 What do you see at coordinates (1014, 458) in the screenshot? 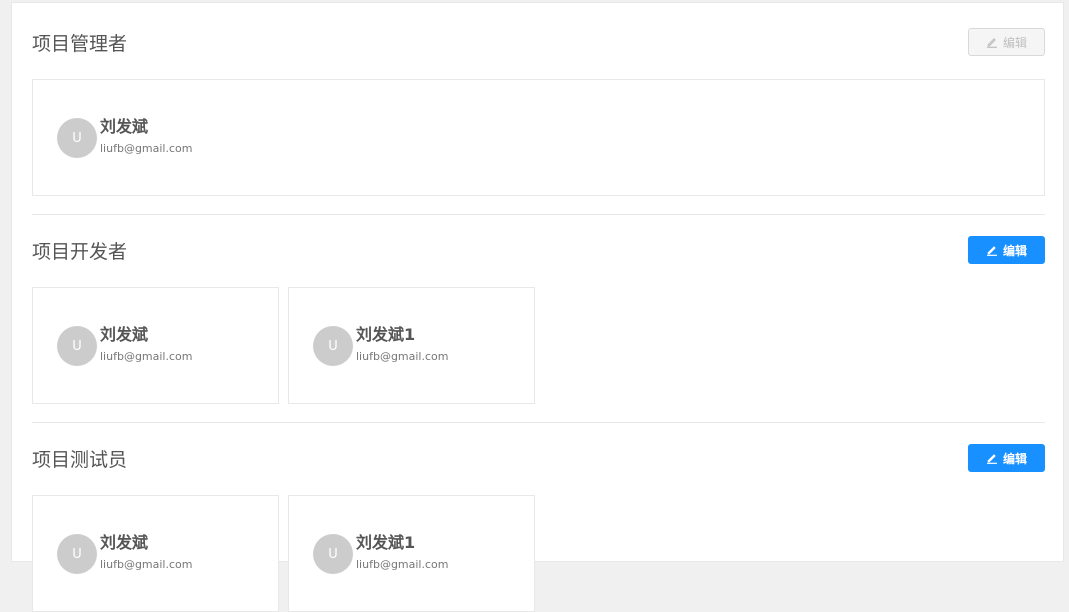
I see `testers-edit-label: 编辑` at bounding box center [1014, 458].